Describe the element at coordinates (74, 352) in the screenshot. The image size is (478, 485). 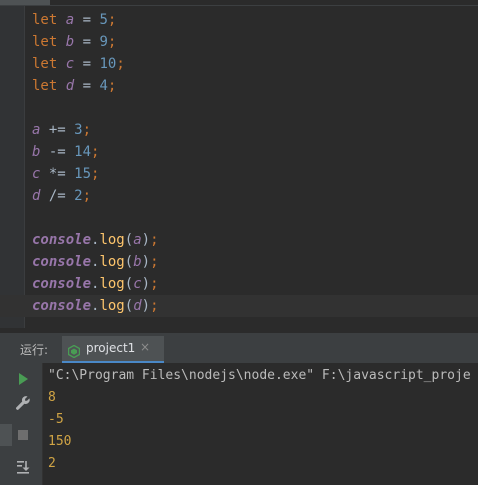
I see `nodejs-icon` at that location.